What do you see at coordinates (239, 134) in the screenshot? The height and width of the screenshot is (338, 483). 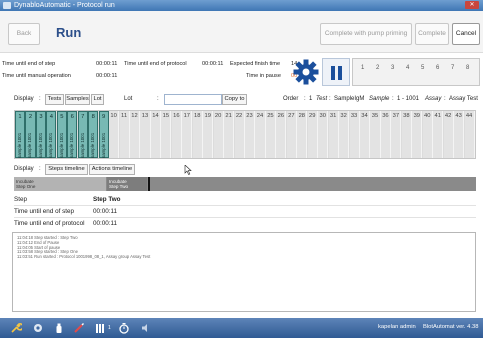 I see `strip-slot: 22` at bounding box center [239, 134].